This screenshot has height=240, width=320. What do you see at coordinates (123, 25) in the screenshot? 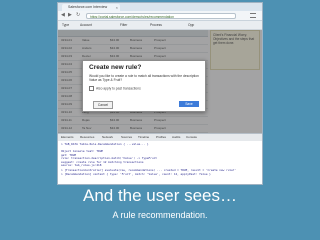
I see `menu-item-filter: Filter` at bounding box center [123, 25].